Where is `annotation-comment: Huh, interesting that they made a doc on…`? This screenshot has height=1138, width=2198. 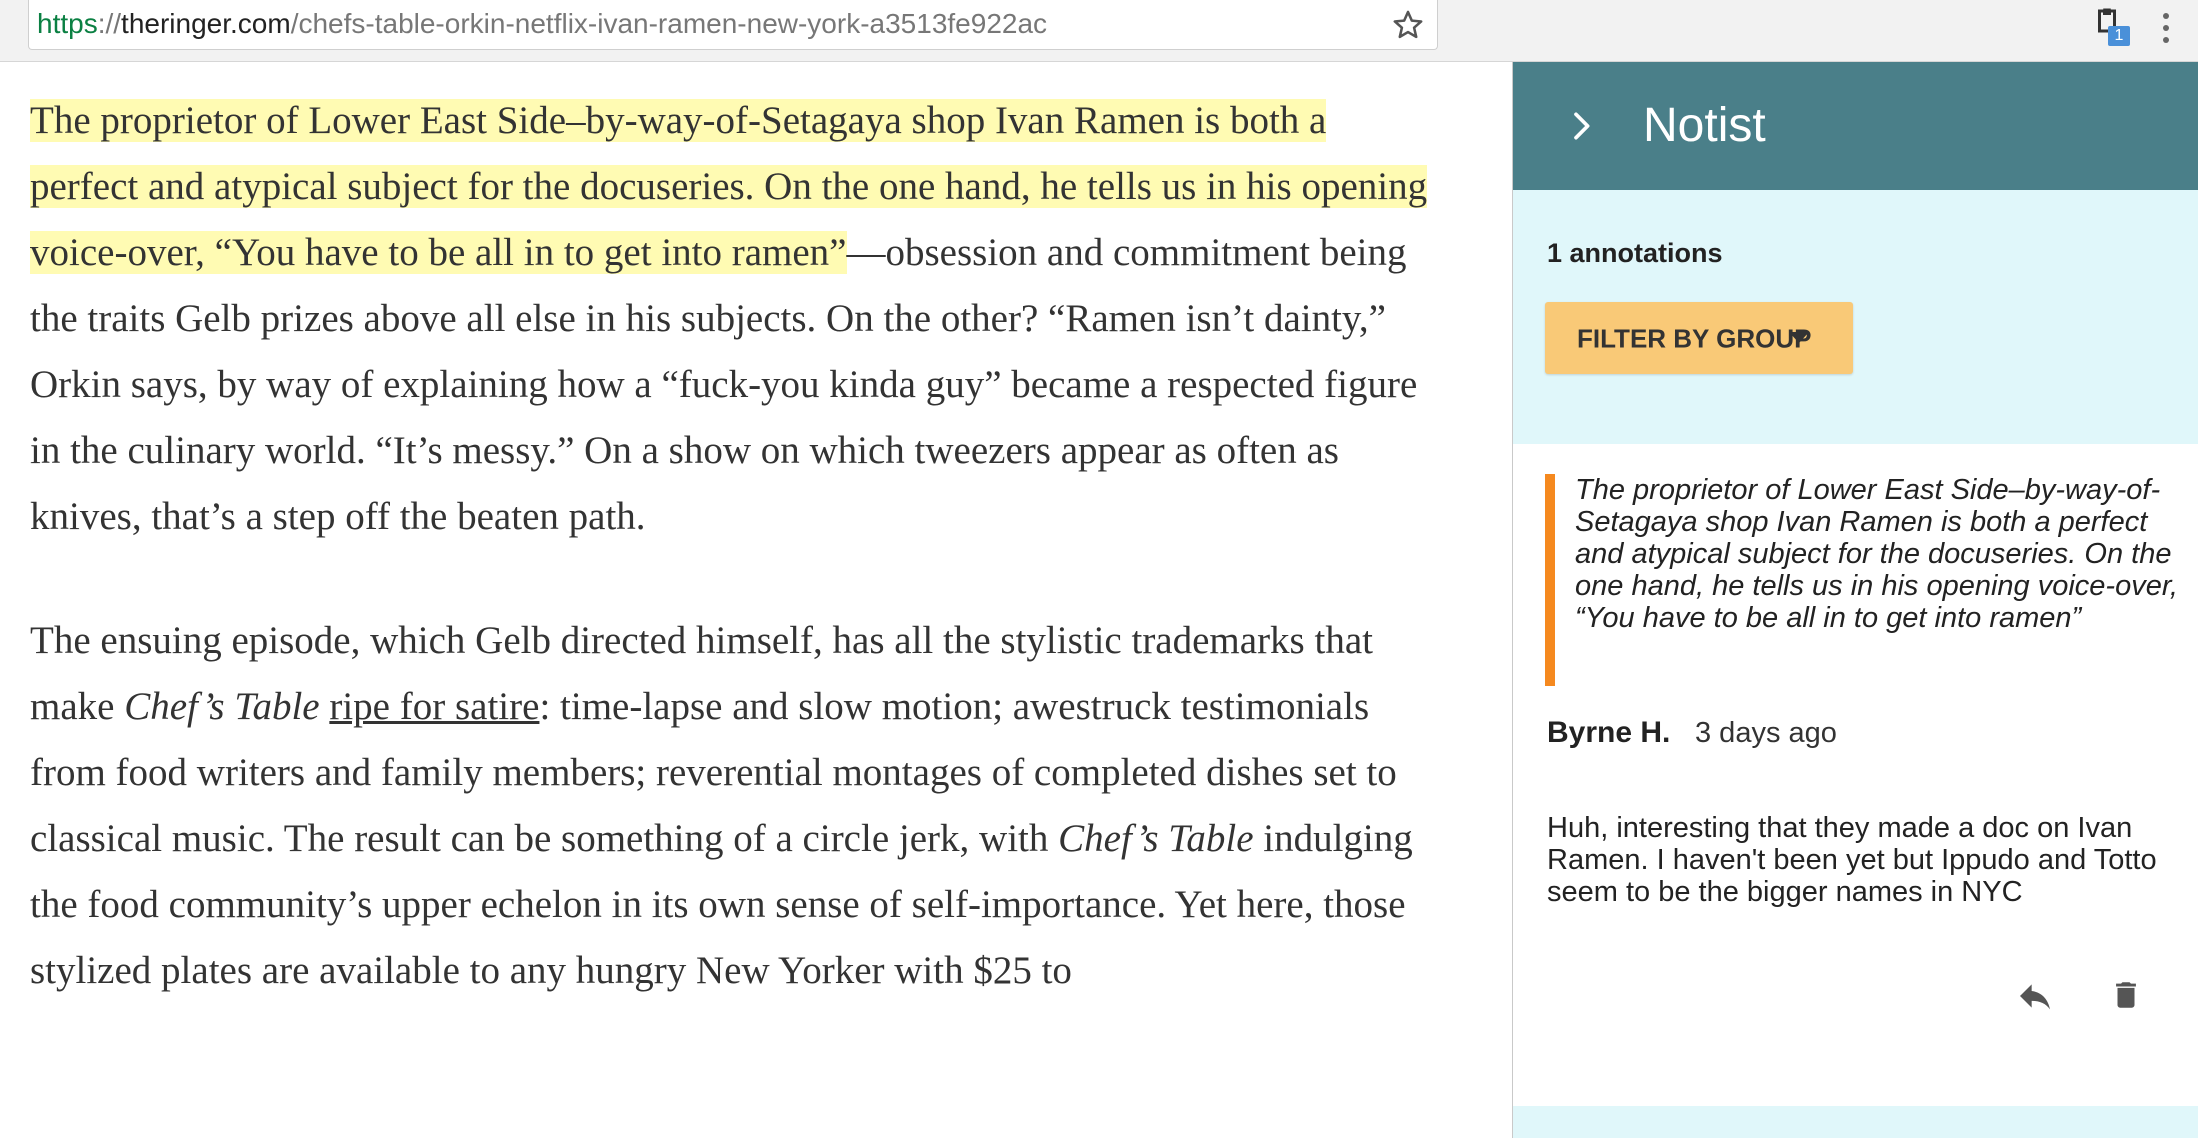 annotation-comment: Huh, interesting that they made a doc on… is located at coordinates (1852, 860).